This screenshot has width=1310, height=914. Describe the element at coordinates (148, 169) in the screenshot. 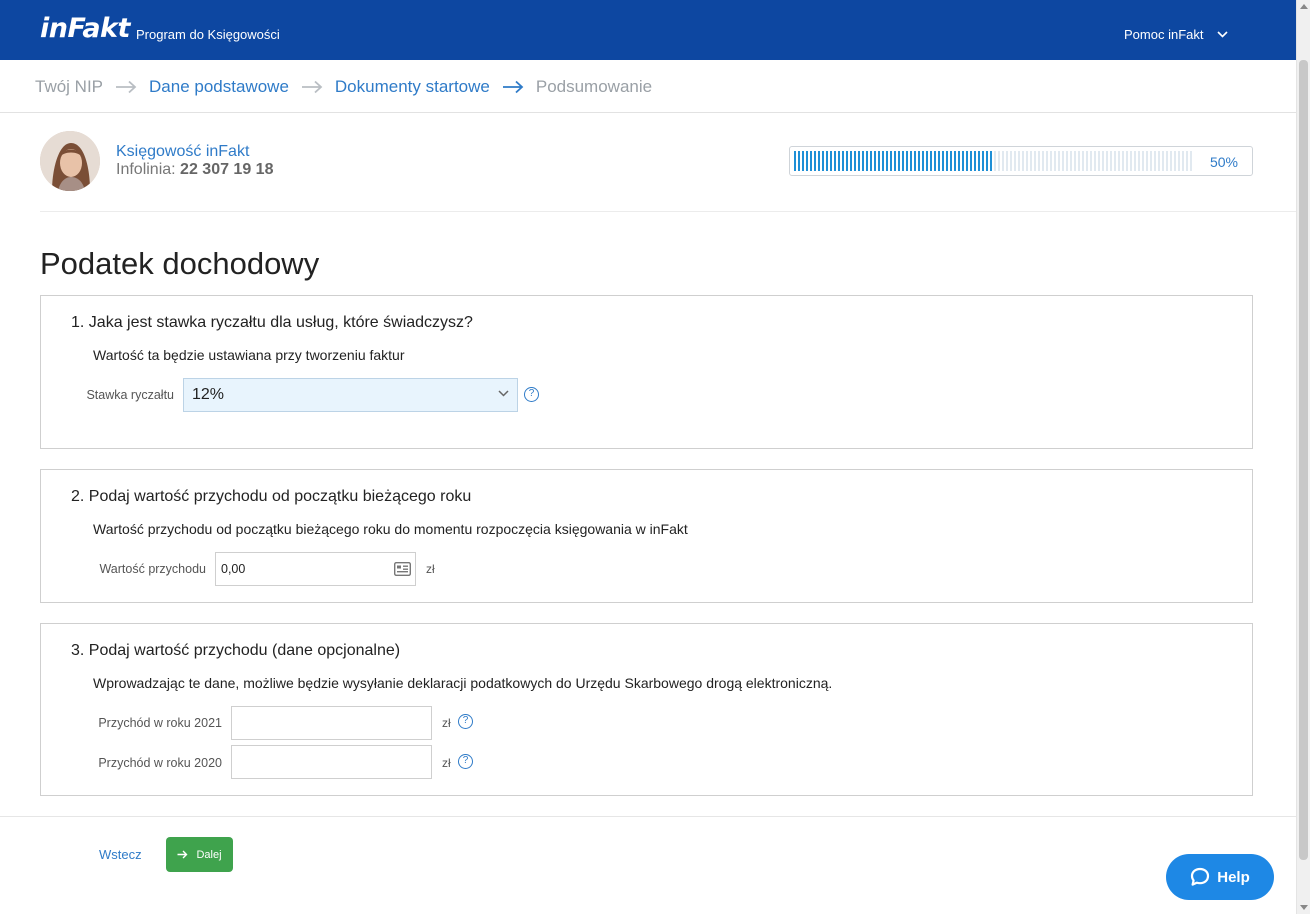

I see `hotline-label: Infolinia:` at that location.